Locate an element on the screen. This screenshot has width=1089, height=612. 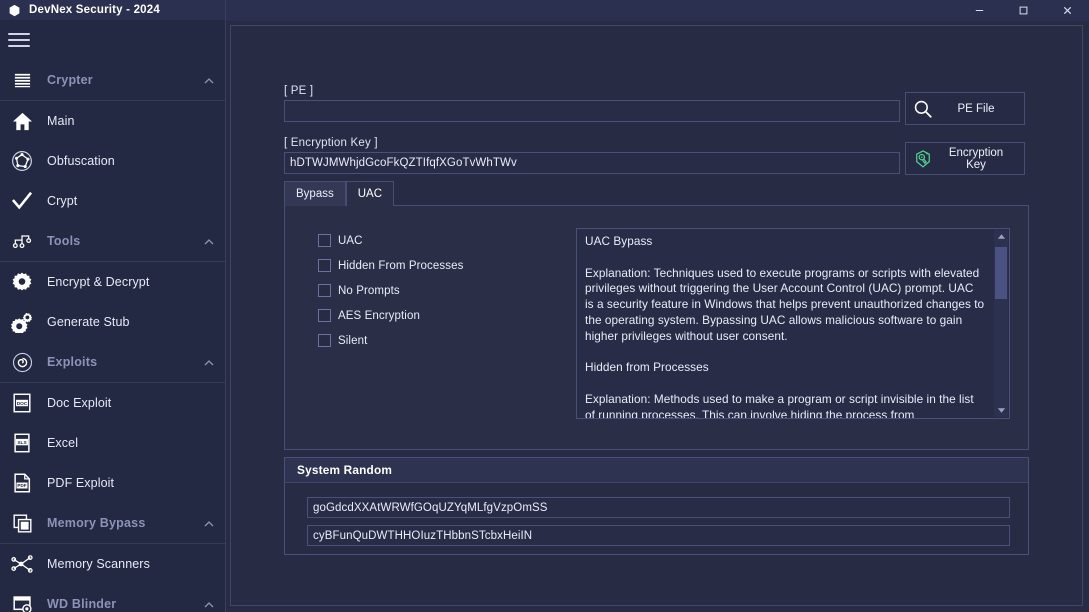
sidebar-item-label: PDF Exploit is located at coordinates (81, 483).